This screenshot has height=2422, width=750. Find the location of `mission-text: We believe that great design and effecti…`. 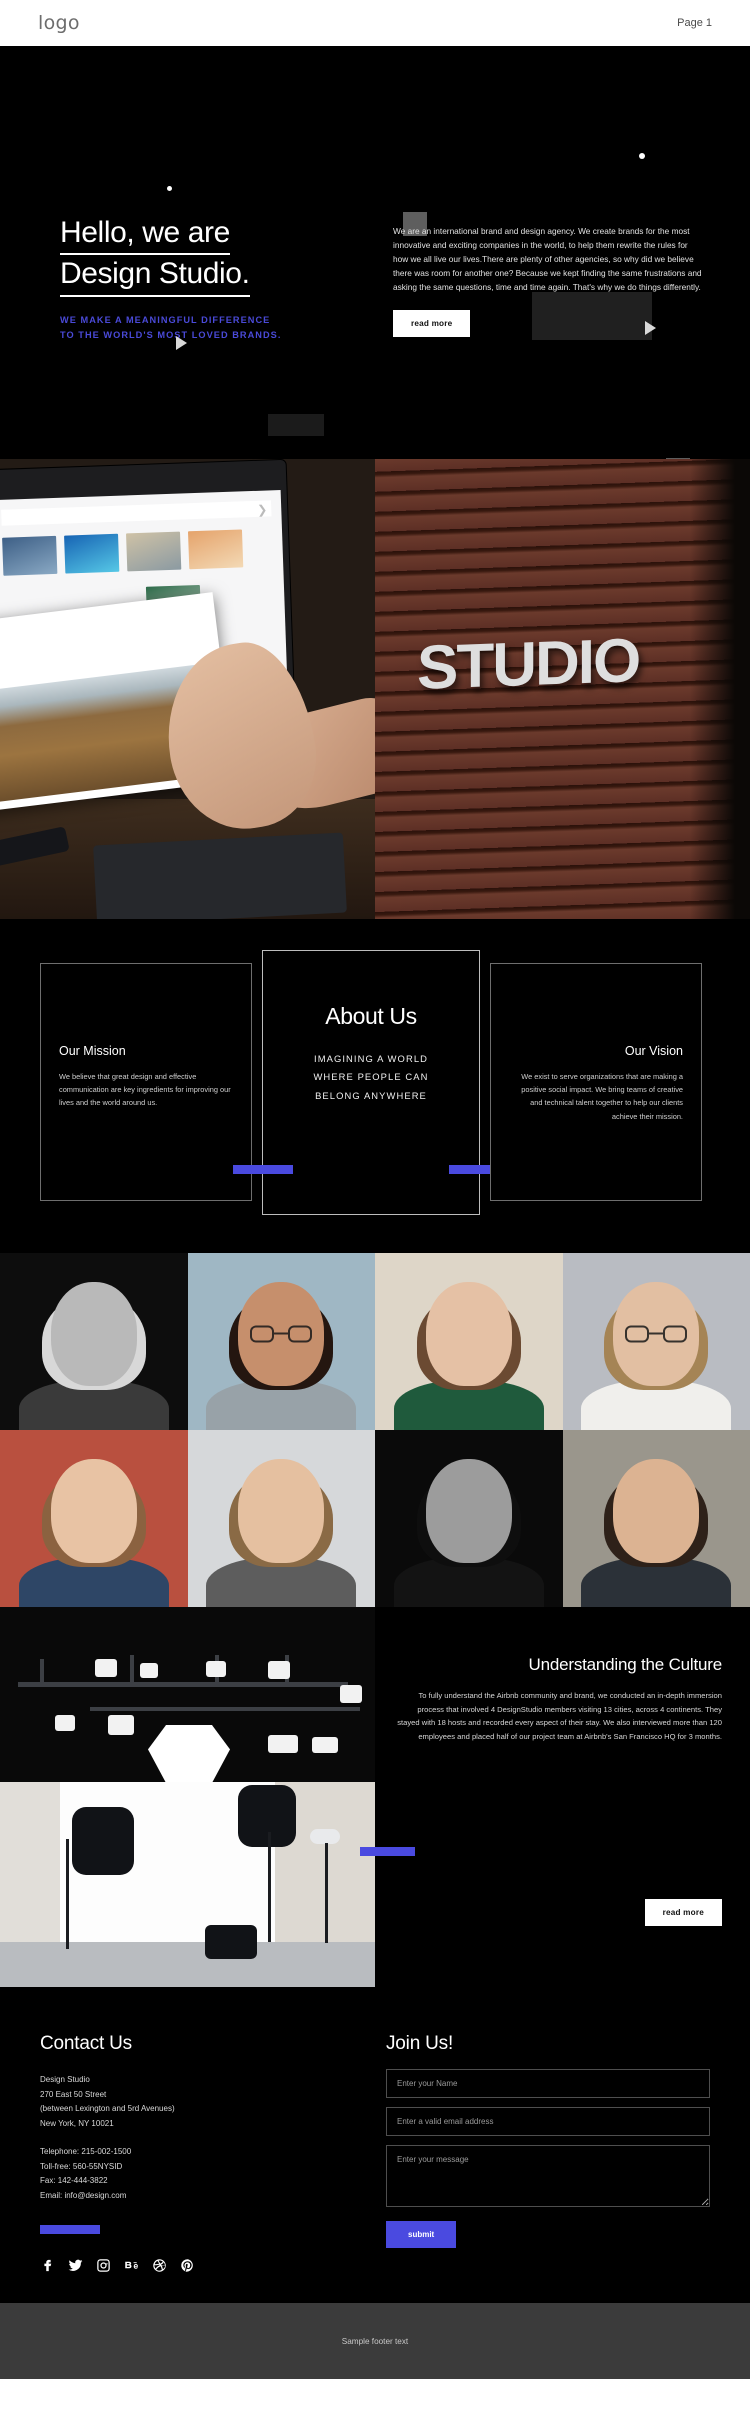

mission-text: We believe that great design and effecti… is located at coordinates (145, 1090).